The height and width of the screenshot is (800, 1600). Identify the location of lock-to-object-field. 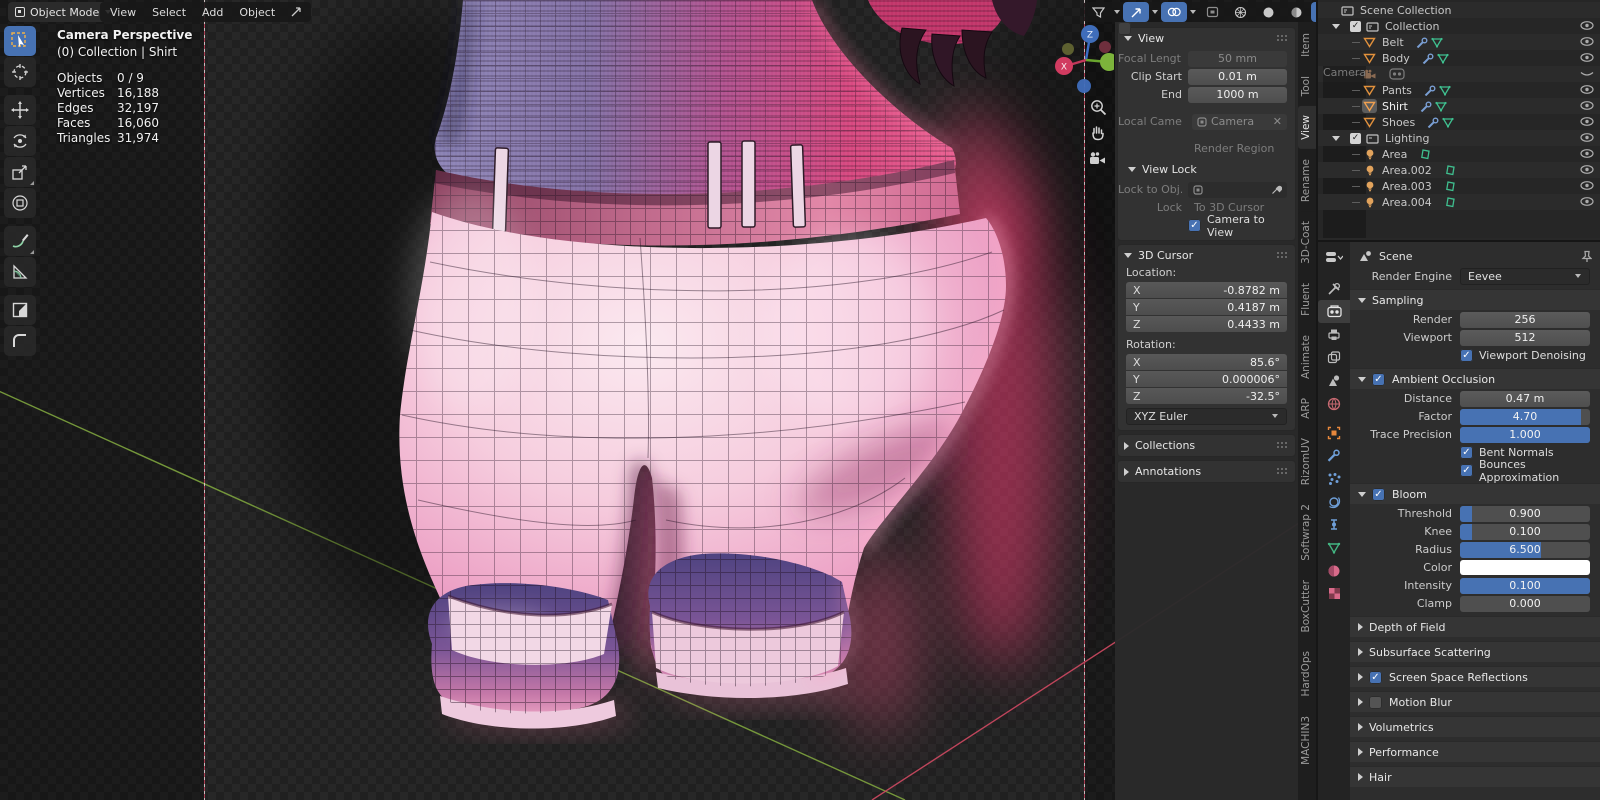
(1237, 189).